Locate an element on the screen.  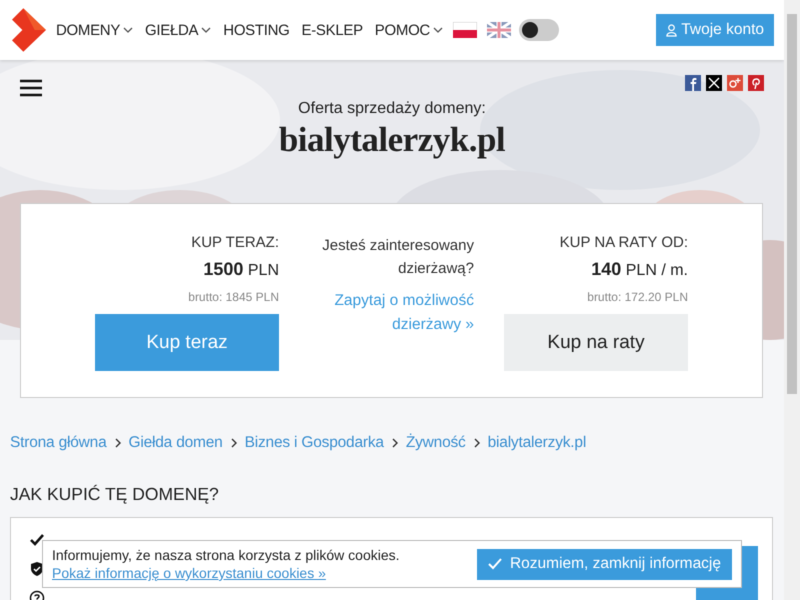
installments-label: KUP NA RATY OD: is located at coordinates (624, 242).